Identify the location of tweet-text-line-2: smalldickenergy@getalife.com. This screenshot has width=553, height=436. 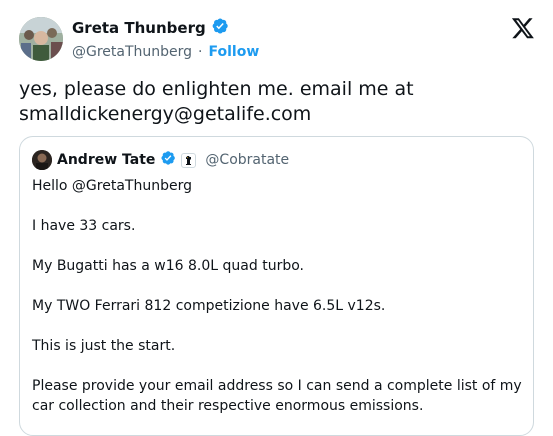
(165, 114).